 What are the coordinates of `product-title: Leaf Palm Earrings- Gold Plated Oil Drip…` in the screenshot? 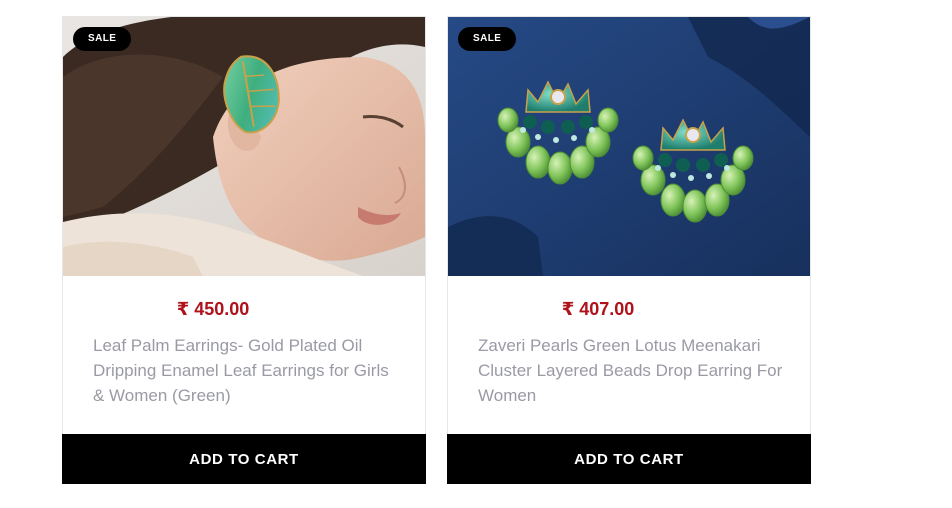 It's located at (248, 370).